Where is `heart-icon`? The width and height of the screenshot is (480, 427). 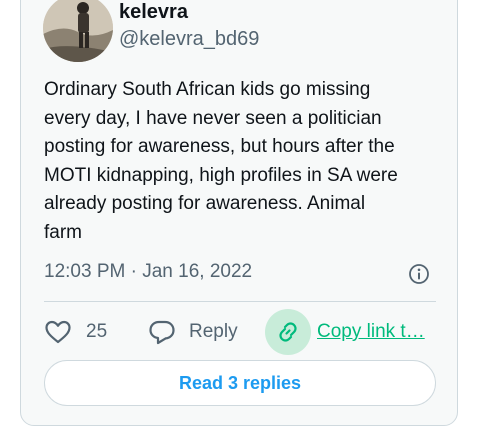
heart-icon is located at coordinates (58, 332).